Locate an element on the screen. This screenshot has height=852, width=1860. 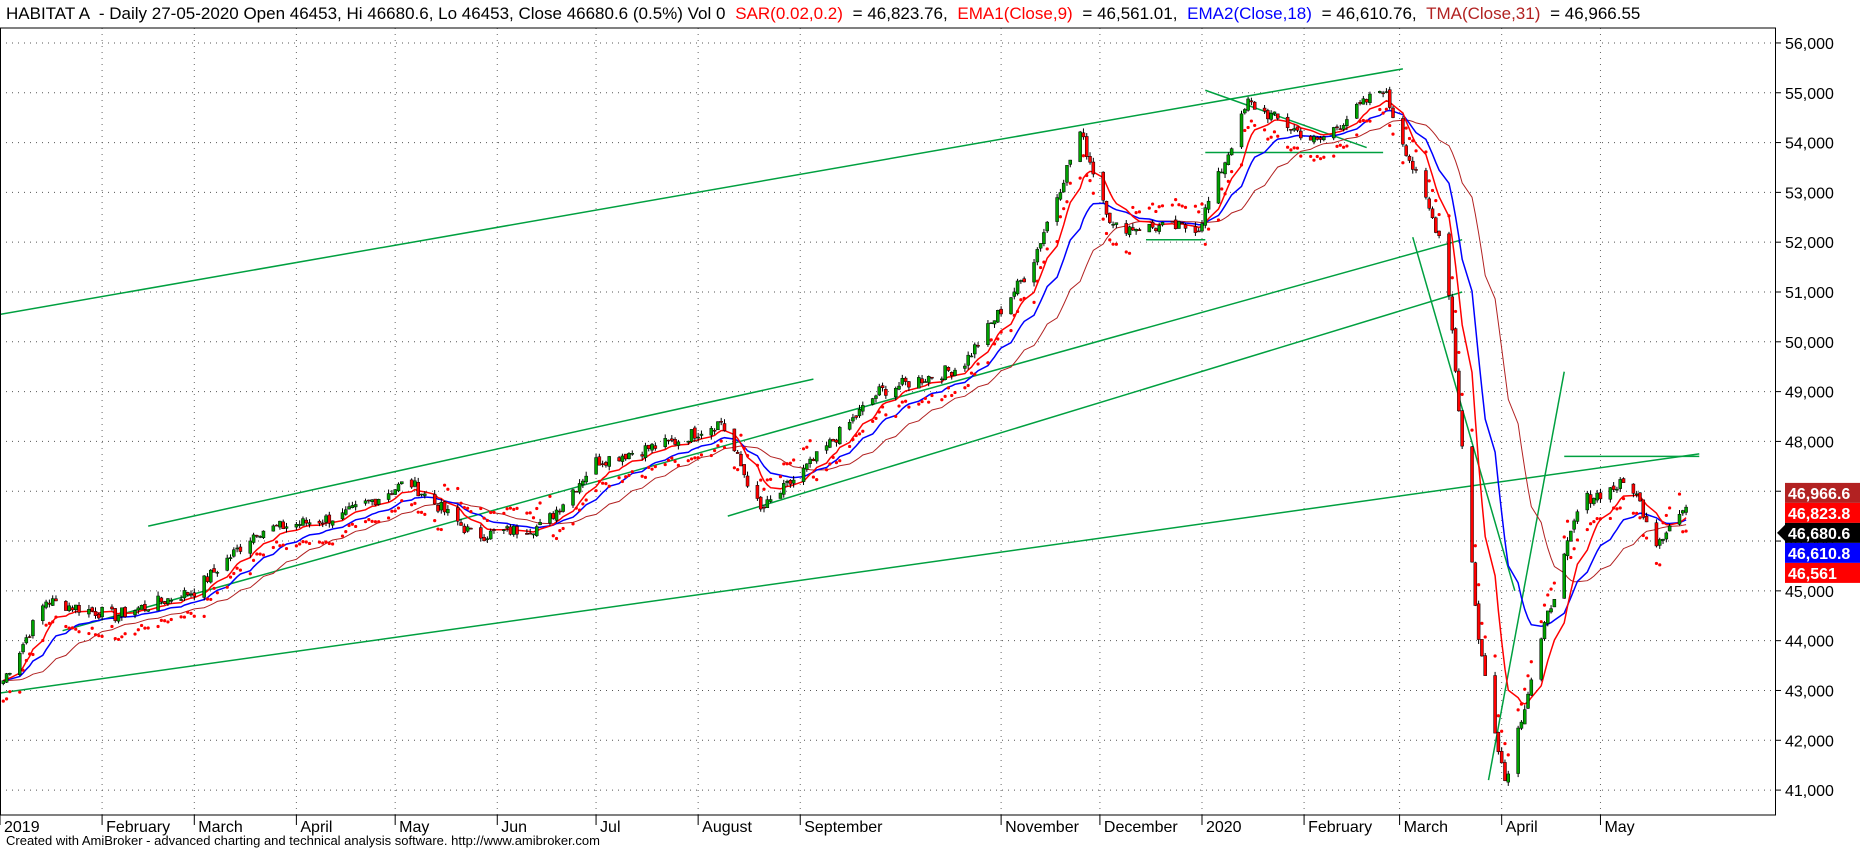
y-tick-label: 42,000 is located at coordinates (1809, 741).